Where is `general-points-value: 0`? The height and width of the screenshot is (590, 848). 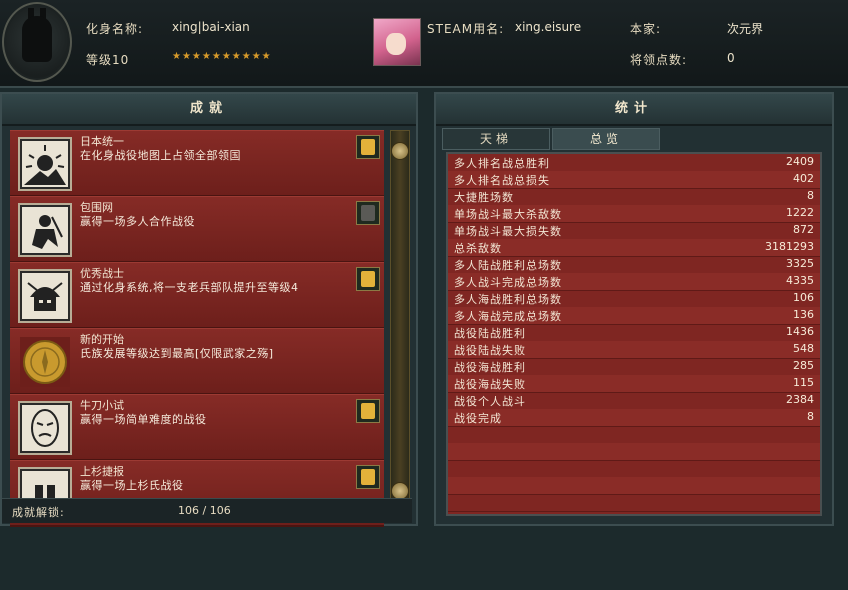 general-points-value: 0 is located at coordinates (731, 58).